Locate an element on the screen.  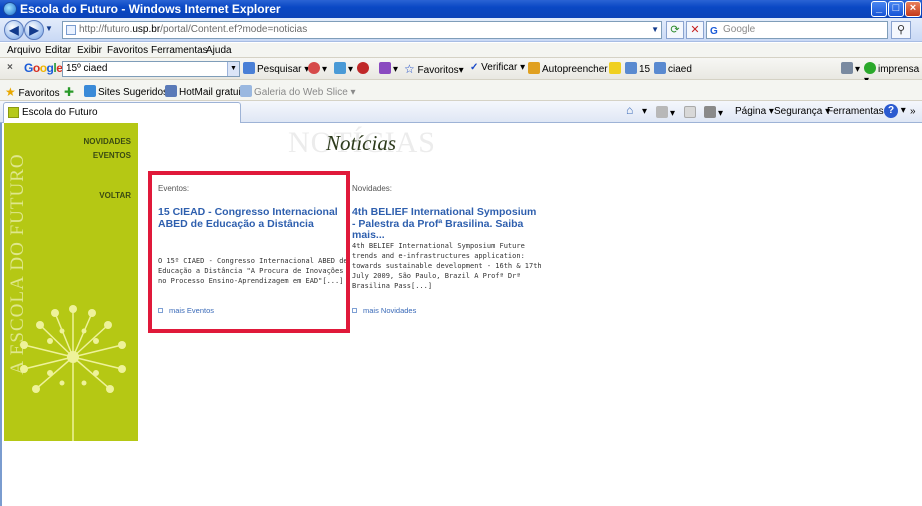
chevron-down-icon: ▼ is located at coordinates (233, 69).